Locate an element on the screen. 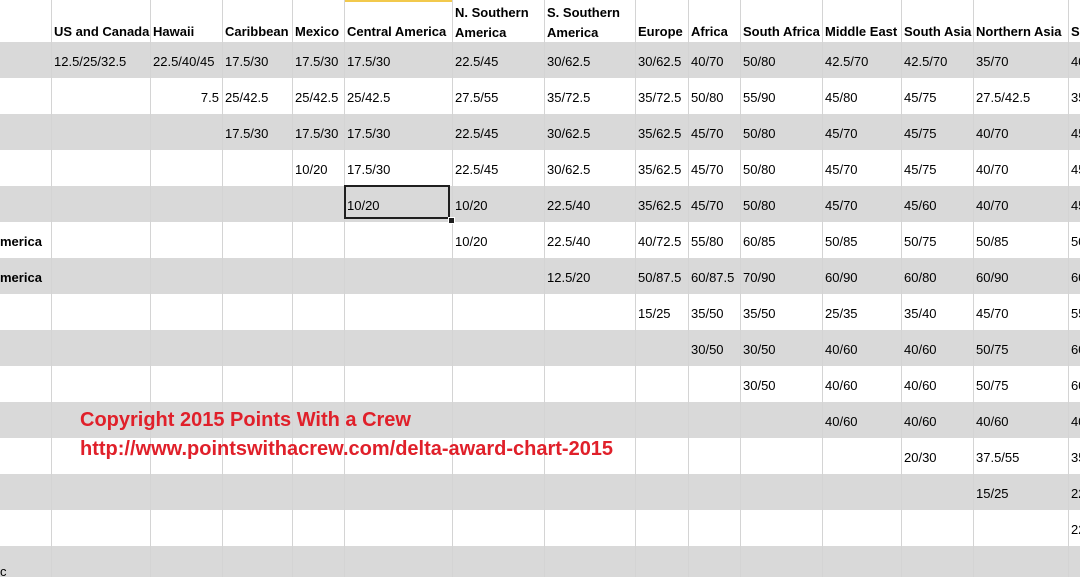 This screenshot has height=580, width=1080. column-header: Caribbean is located at coordinates (257, 32).